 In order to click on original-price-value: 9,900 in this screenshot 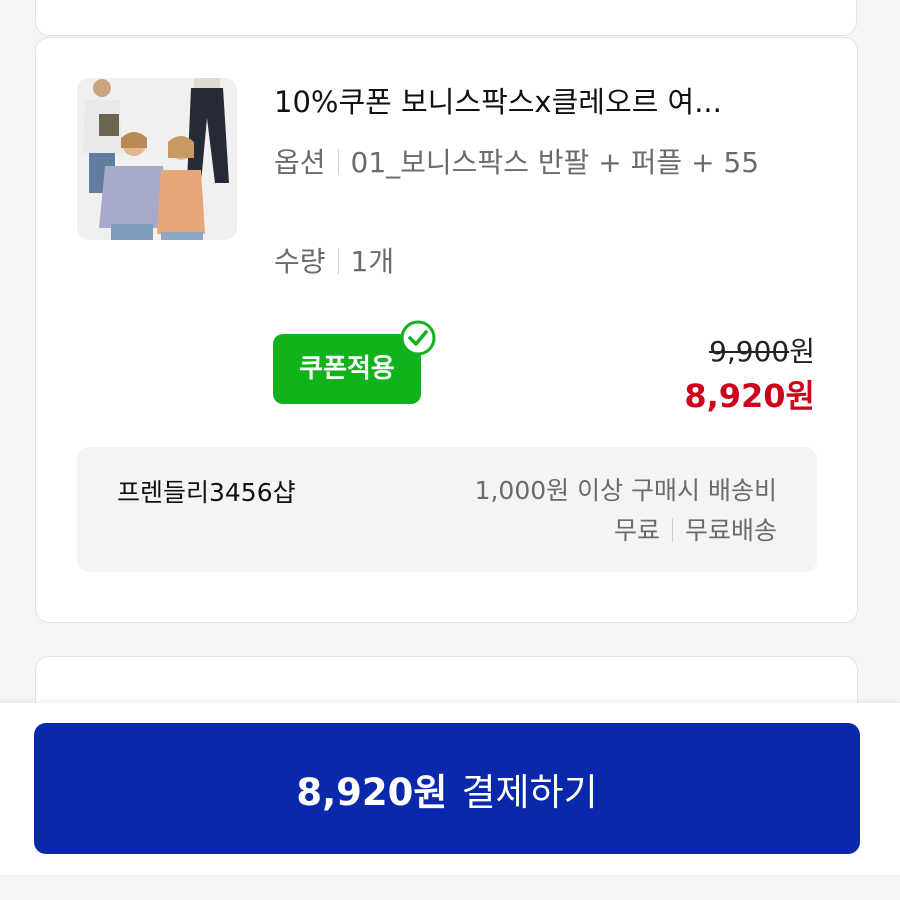, I will do `click(749, 351)`.